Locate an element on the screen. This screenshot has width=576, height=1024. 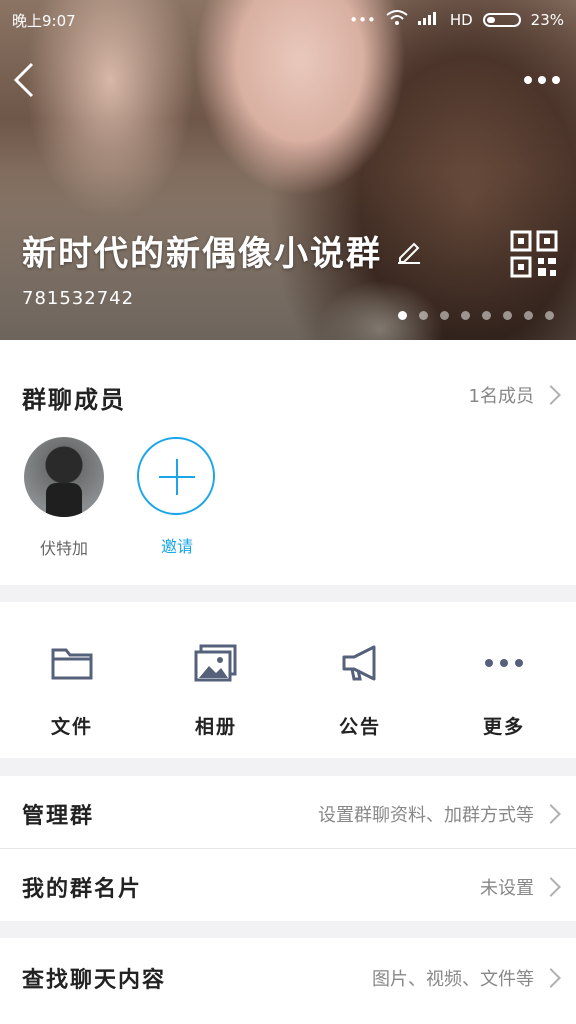
edit-pencil-icon is located at coordinates (409, 251).